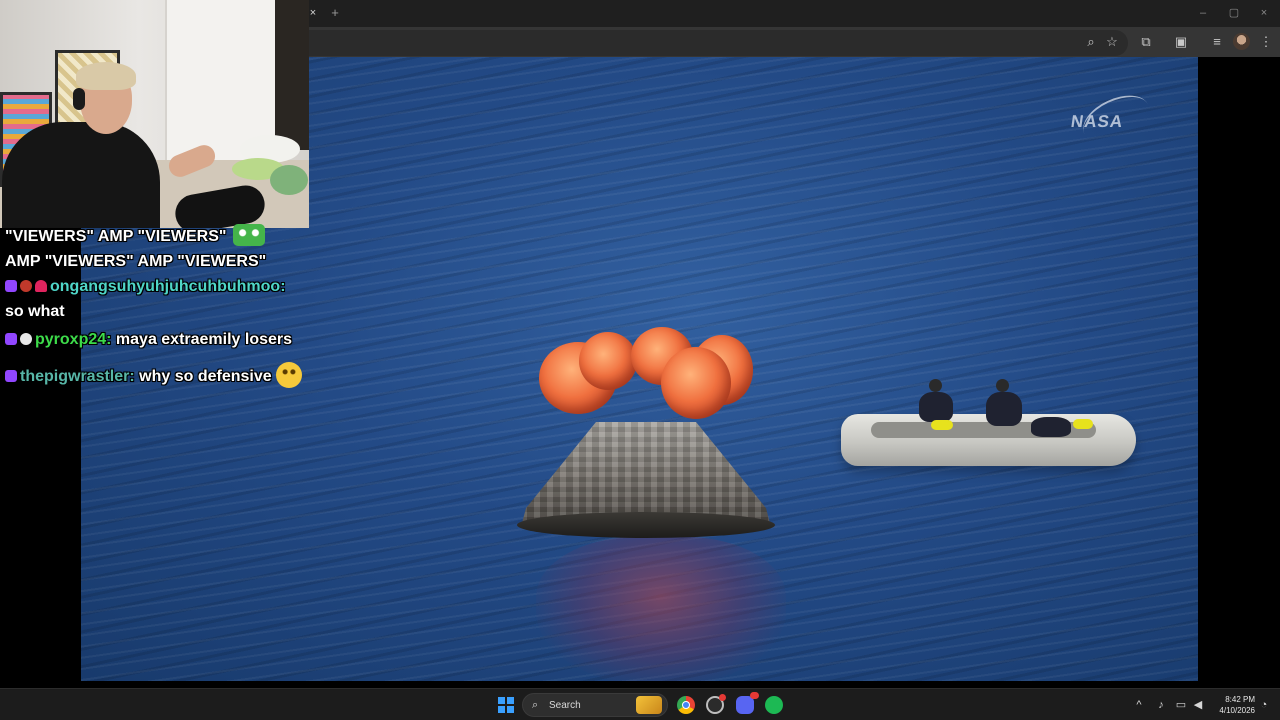  I want to click on clock-time: 8:42 PM, so click(1240, 699).